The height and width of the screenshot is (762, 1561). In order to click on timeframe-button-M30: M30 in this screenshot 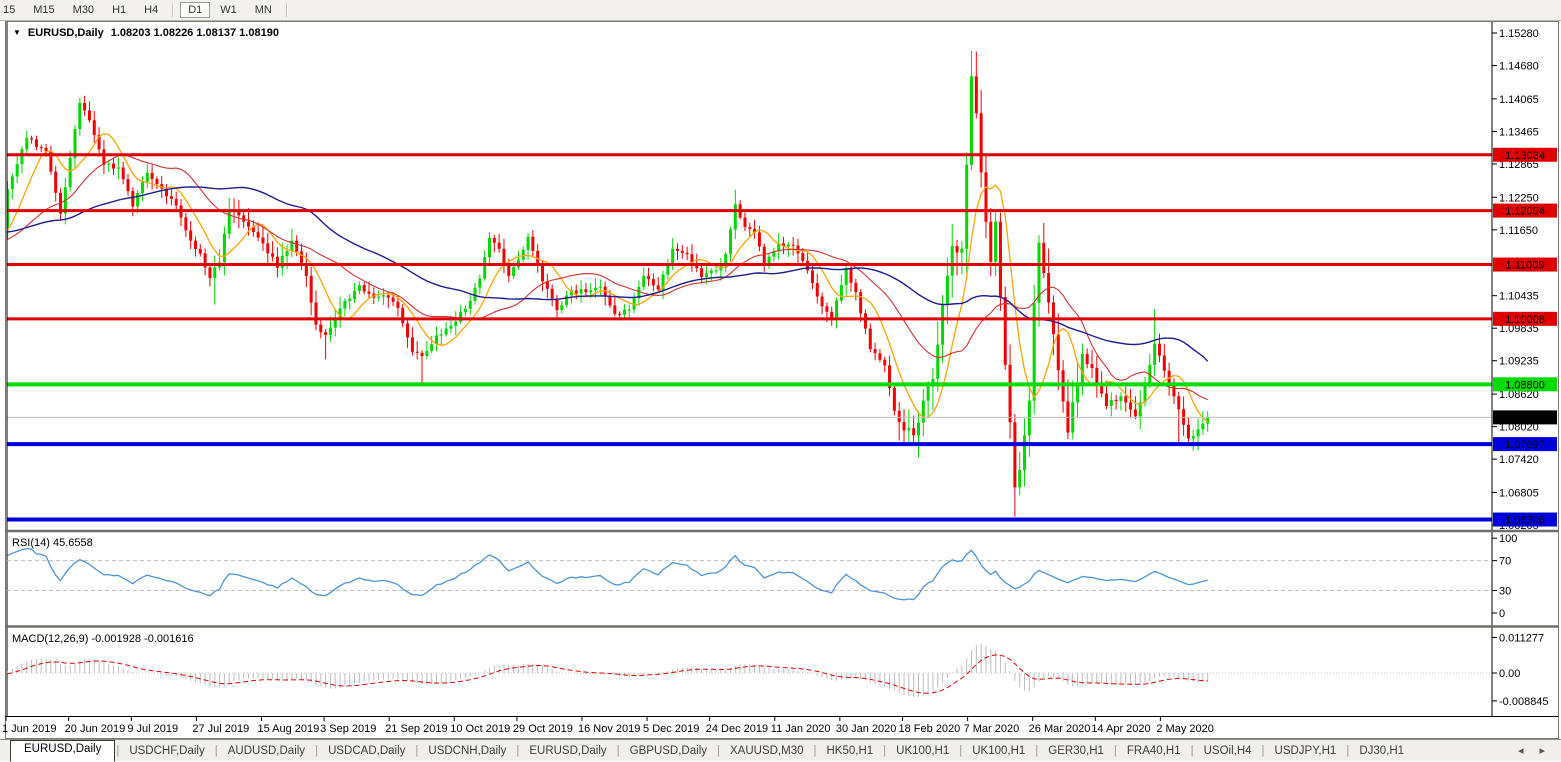, I will do `click(83, 10)`.